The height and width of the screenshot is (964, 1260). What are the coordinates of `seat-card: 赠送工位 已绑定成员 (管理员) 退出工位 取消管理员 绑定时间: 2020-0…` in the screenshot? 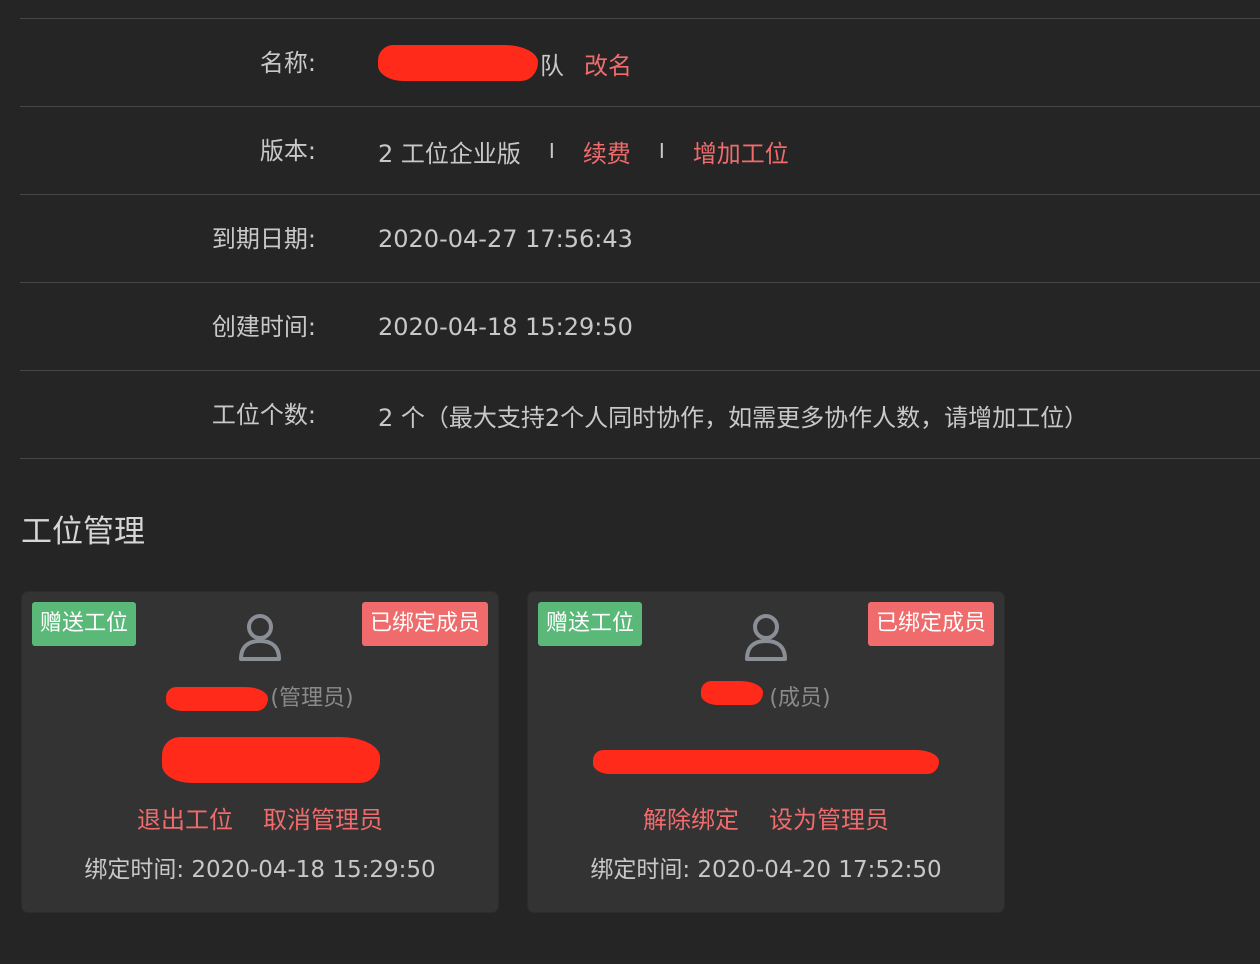 It's located at (260, 752).